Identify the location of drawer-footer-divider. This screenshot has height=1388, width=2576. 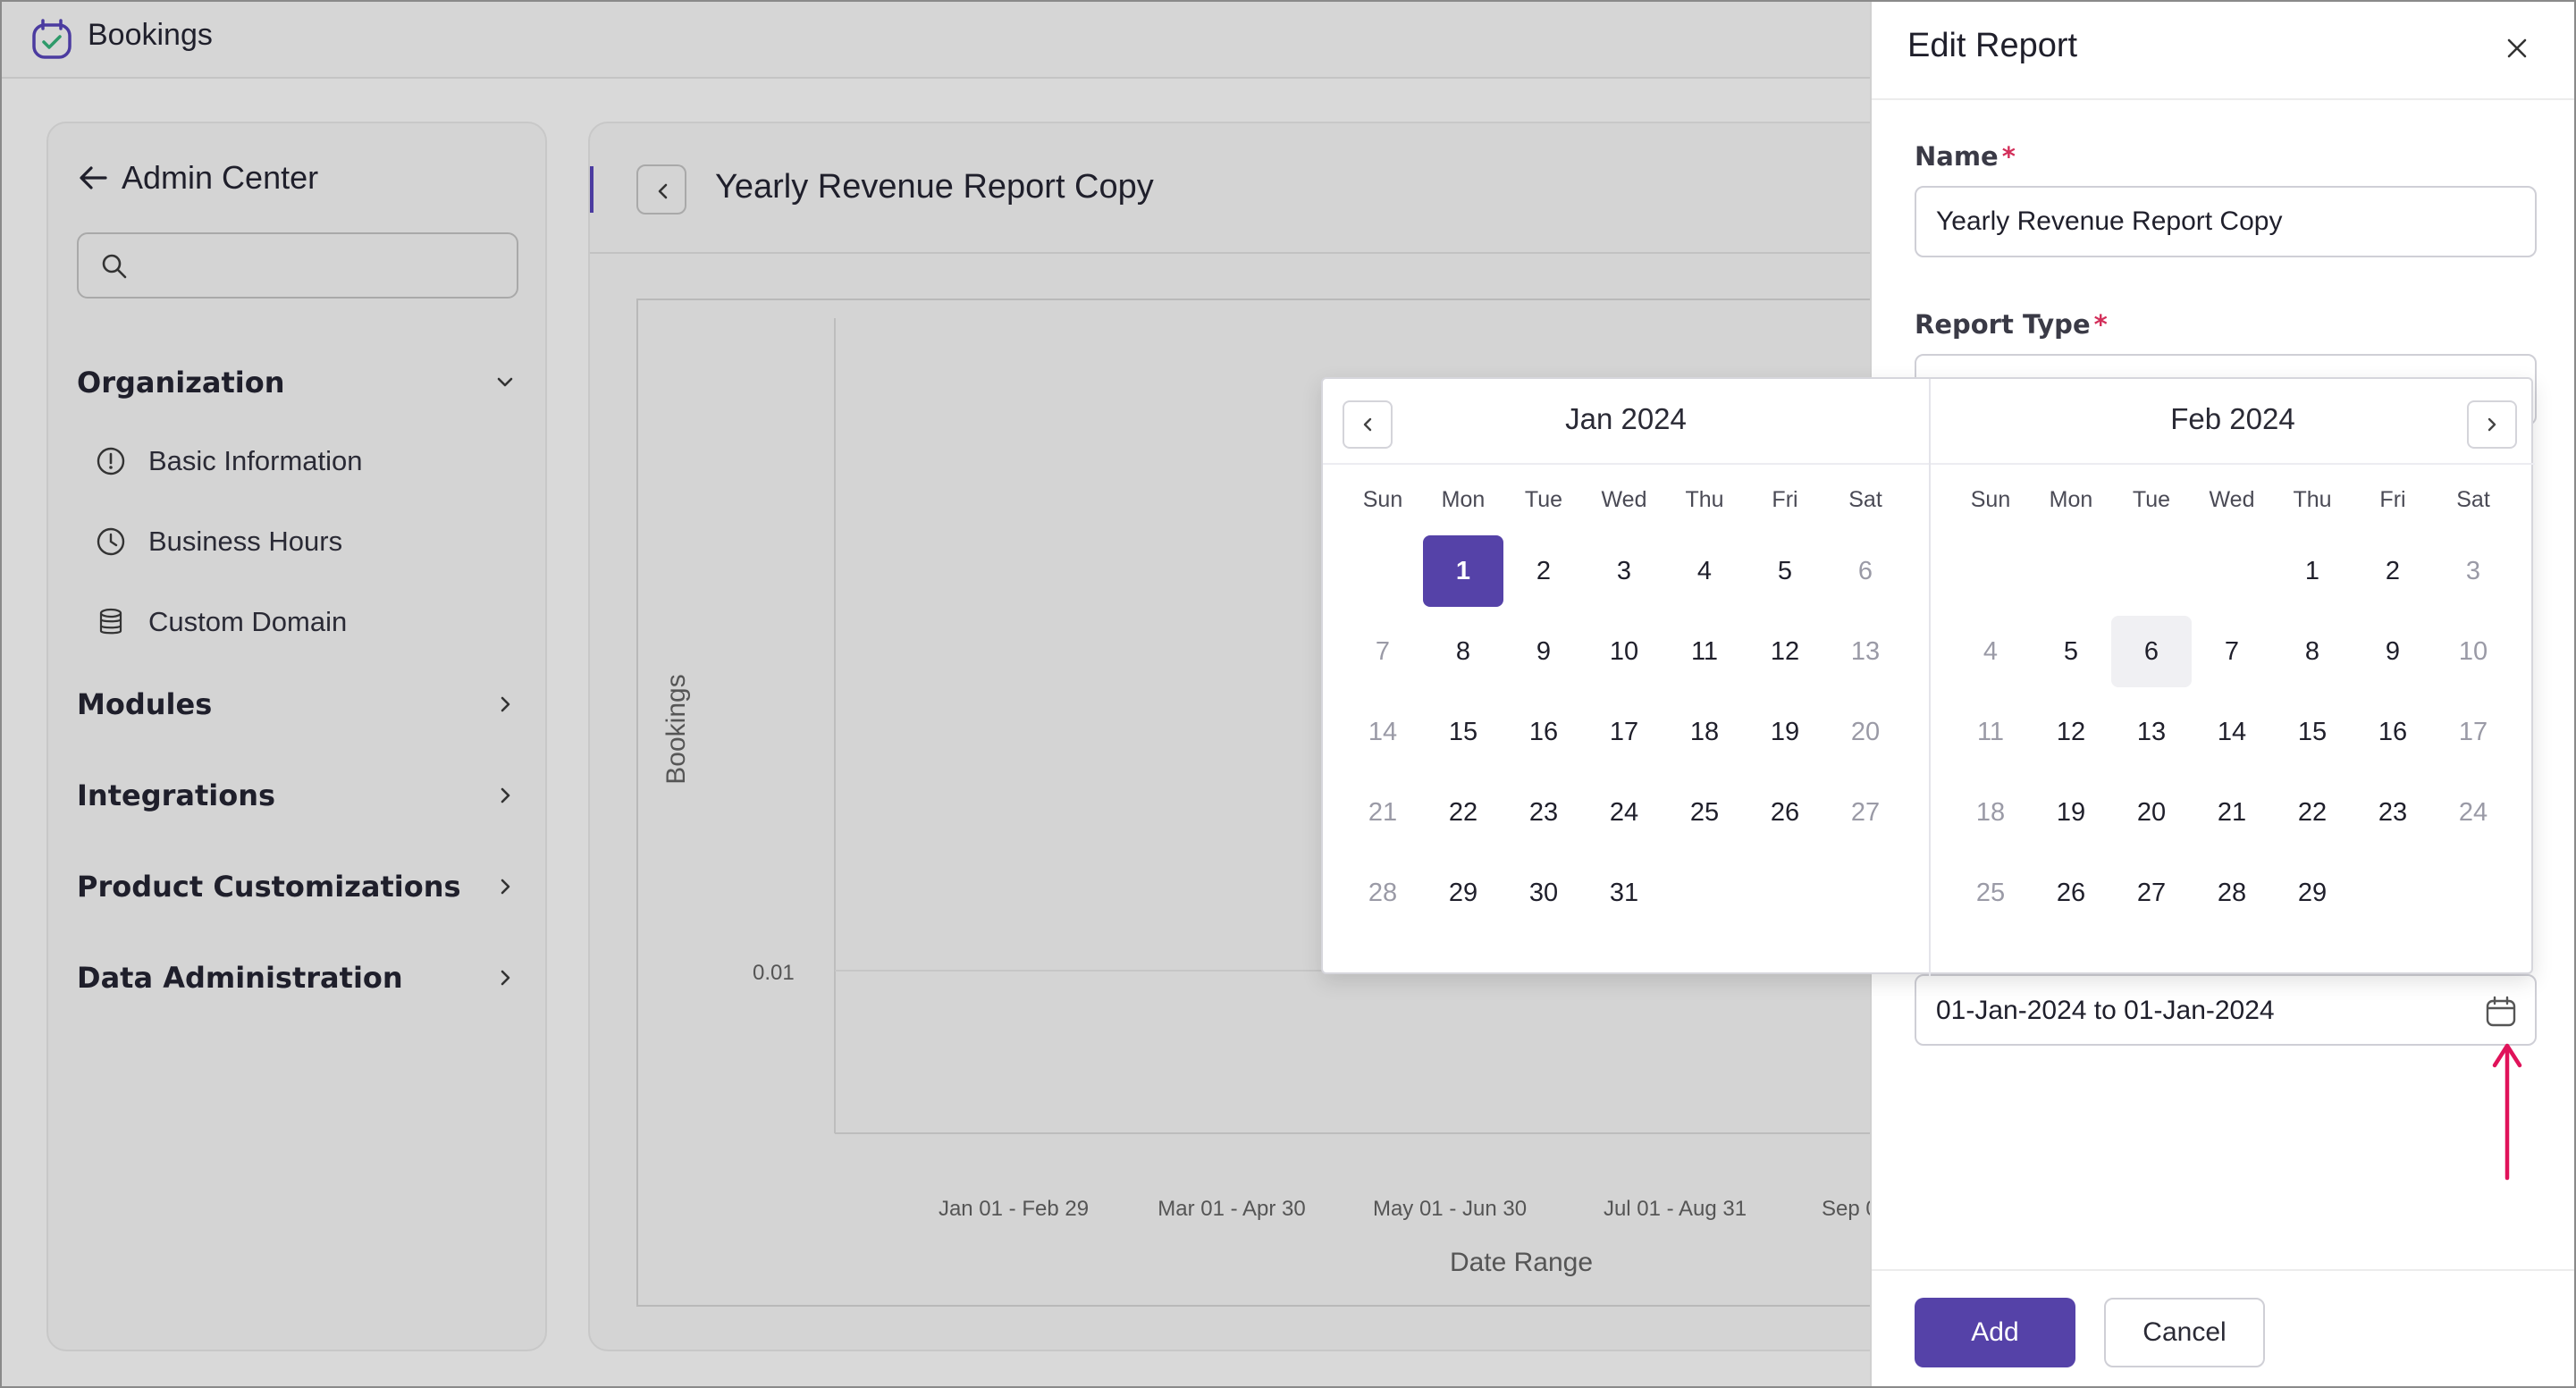
(2223, 1270).